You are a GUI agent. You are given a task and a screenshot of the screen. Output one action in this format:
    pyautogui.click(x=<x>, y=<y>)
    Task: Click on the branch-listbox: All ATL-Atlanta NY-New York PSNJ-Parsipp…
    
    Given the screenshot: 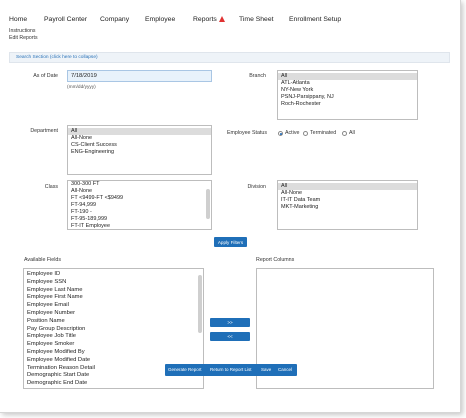 What is the action you would take?
    pyautogui.click(x=347, y=95)
    